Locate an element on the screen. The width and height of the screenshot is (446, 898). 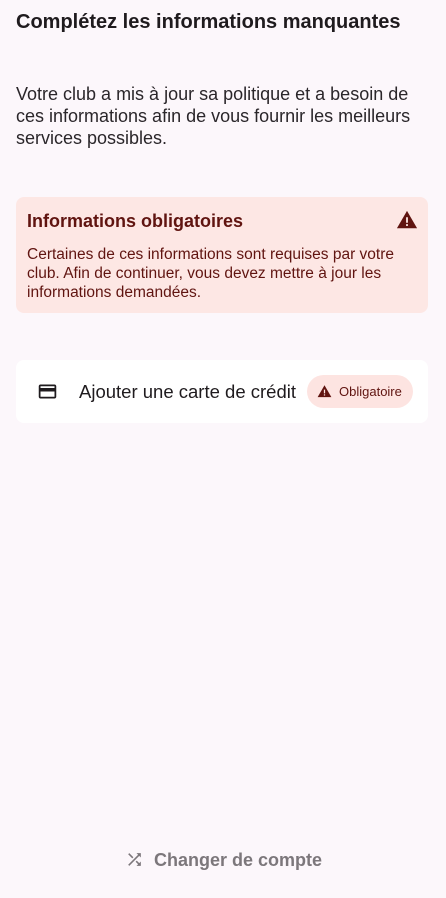
add-credit-card-item: Ajouter une carte de crédit Obligatoire is located at coordinates (222, 391).